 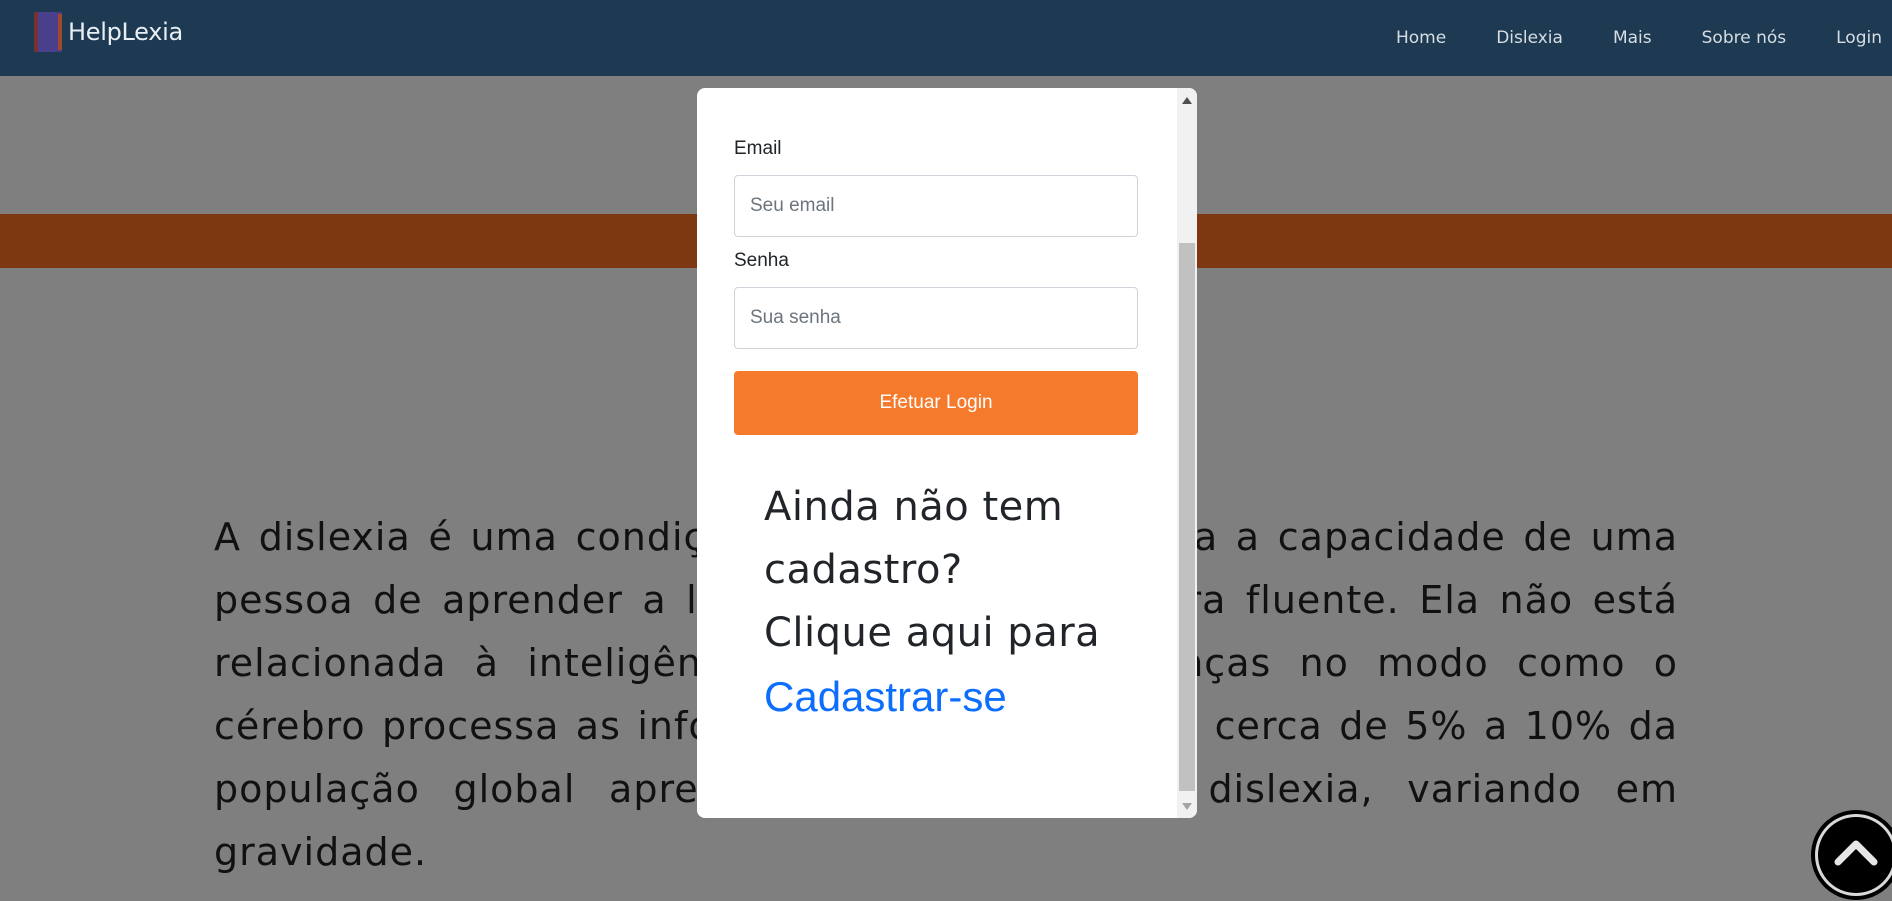 I want to click on modal-scrollbar, so click(x=1187, y=453).